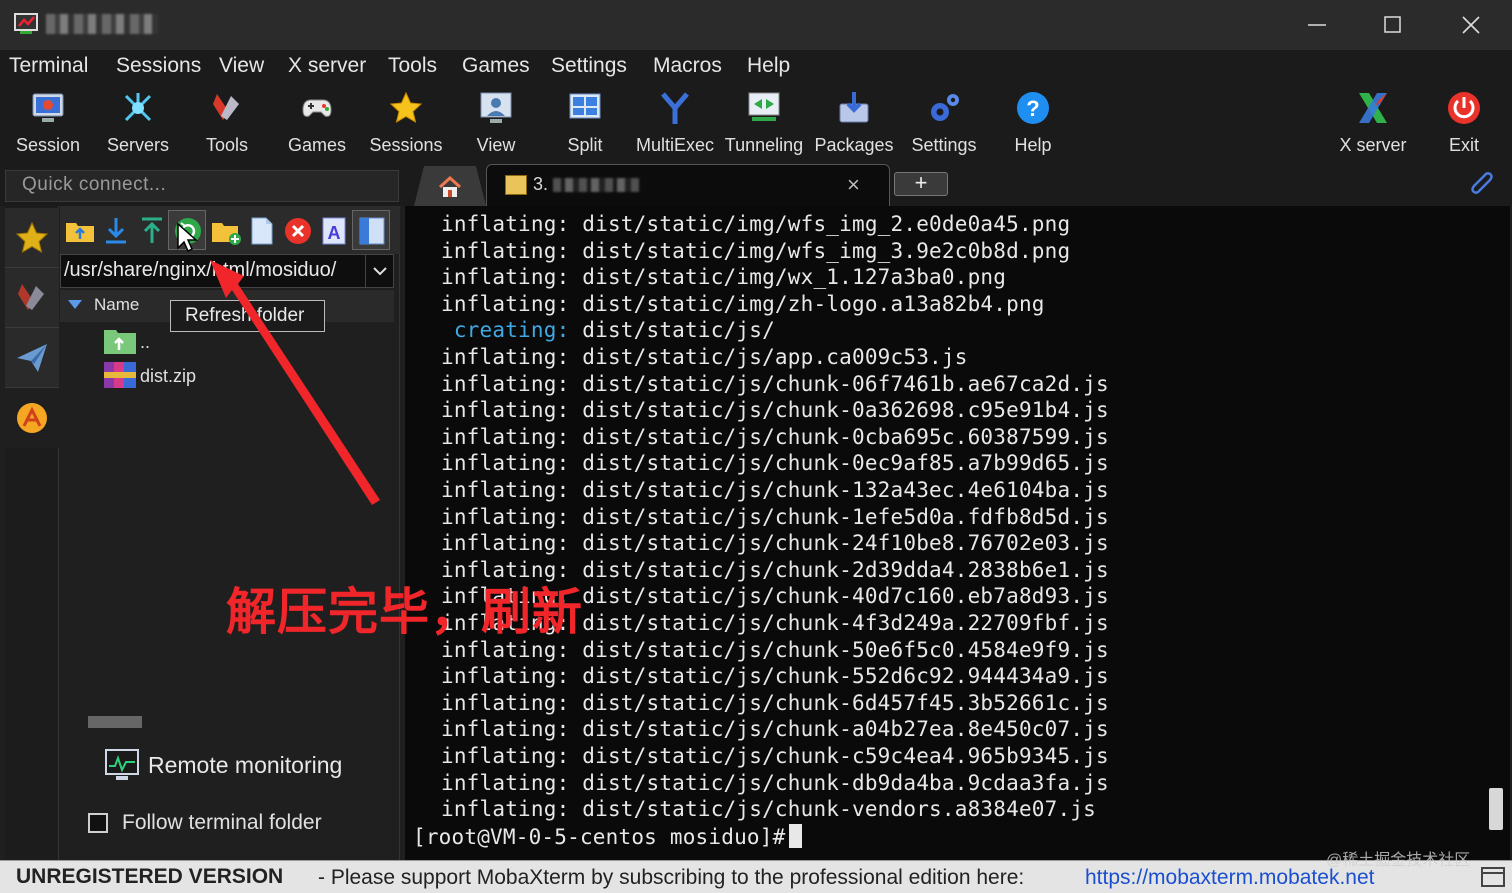 This screenshot has height=893, width=1512. I want to click on new-folder-icon, so click(226, 231).